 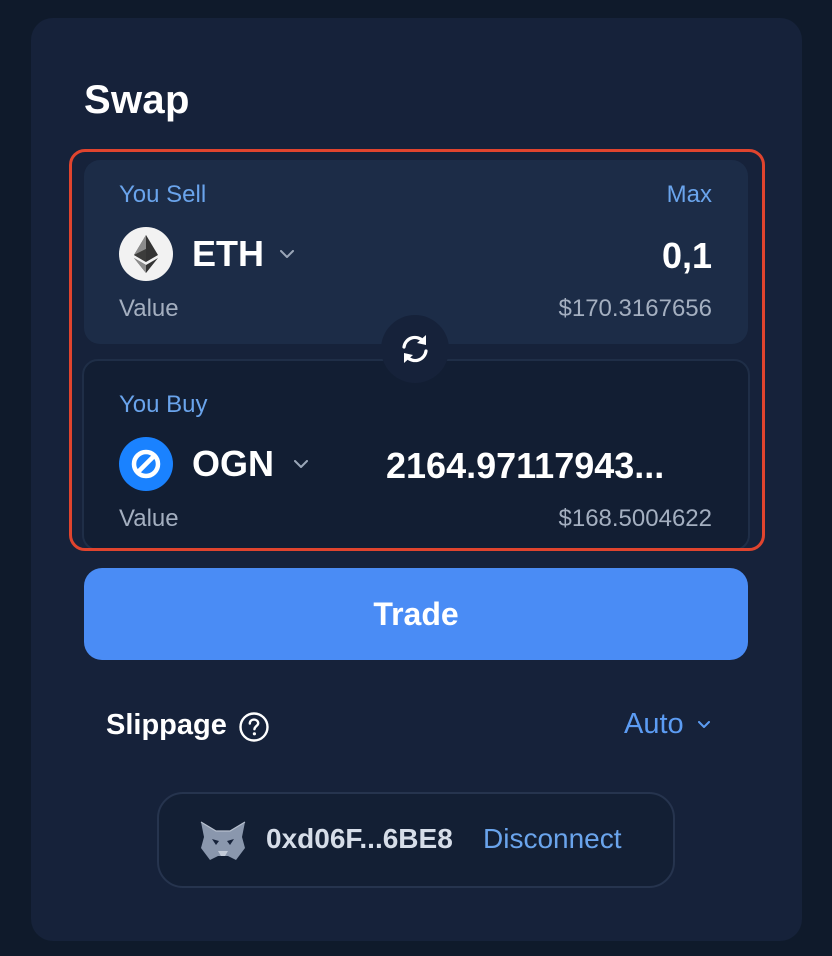 I want to click on disconnect-button: Disconnect, so click(x=552, y=839).